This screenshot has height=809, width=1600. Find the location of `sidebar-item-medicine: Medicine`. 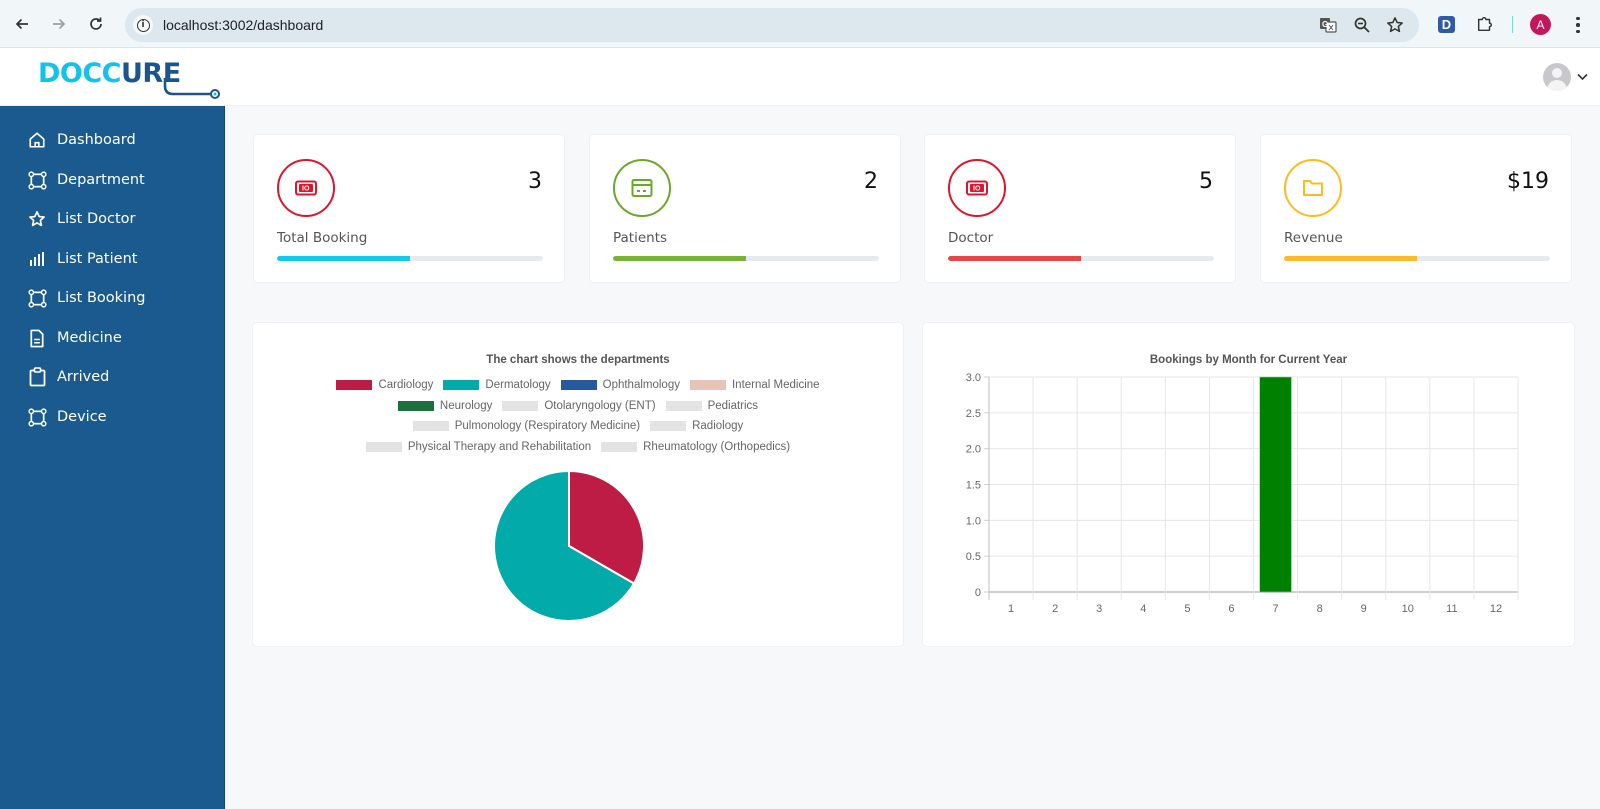

sidebar-item-medicine: Medicine is located at coordinates (112, 338).